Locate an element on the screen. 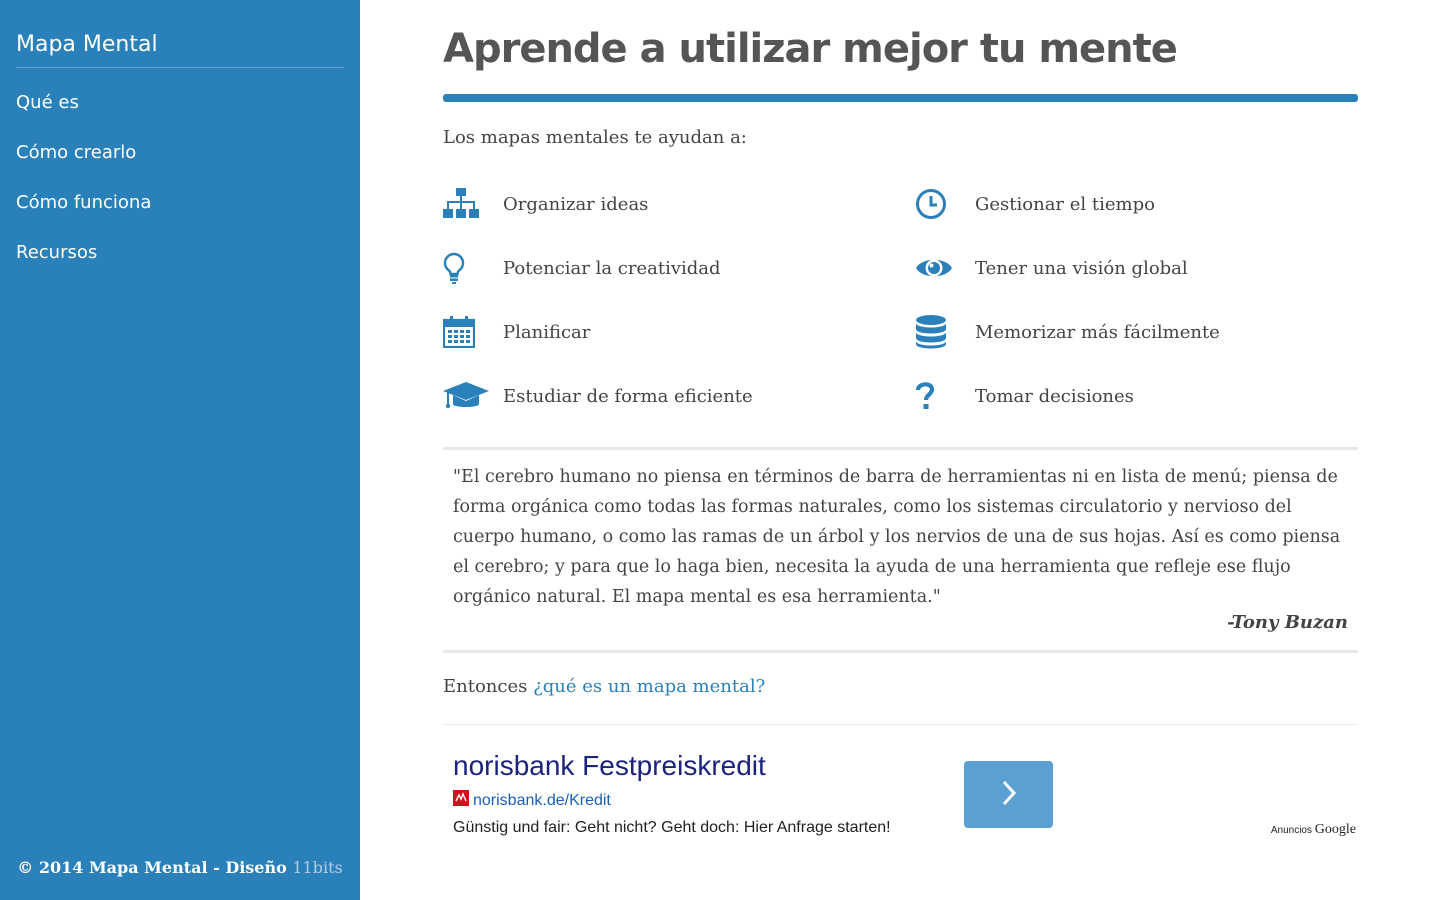 The width and height of the screenshot is (1440, 900). benefit-label: Organizar ideas is located at coordinates (576, 204).